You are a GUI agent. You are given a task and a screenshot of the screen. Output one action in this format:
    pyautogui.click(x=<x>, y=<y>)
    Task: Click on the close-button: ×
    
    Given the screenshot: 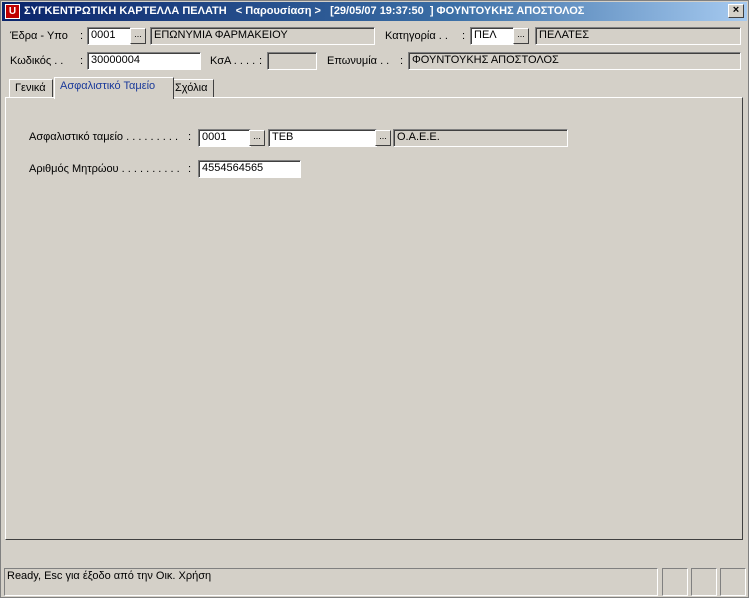 What is the action you would take?
    pyautogui.click(x=736, y=11)
    